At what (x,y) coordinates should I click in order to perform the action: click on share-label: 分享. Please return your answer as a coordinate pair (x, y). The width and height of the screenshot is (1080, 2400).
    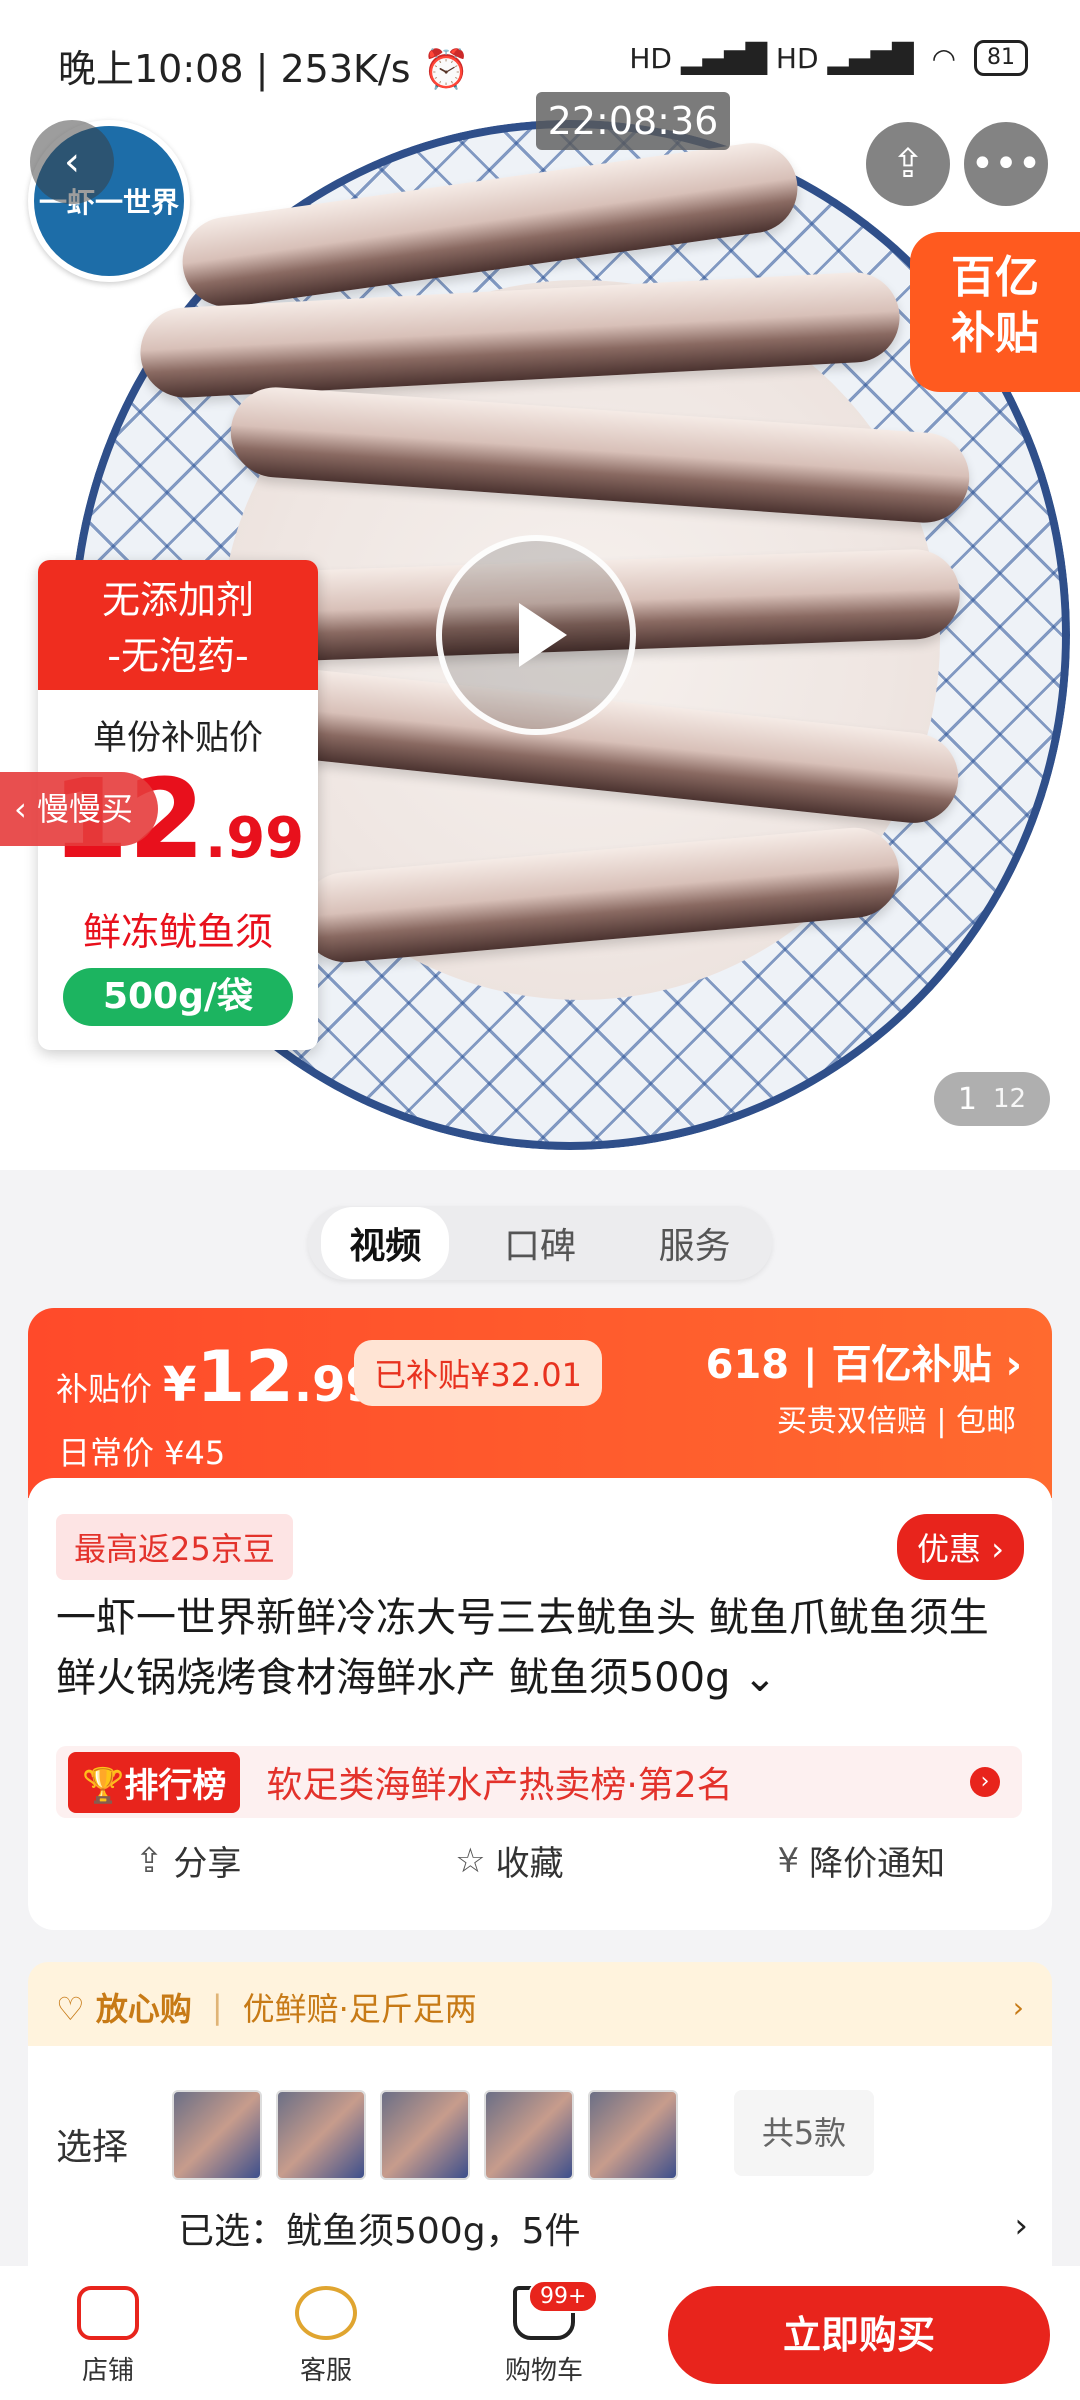
    Looking at the image, I should click on (207, 1864).